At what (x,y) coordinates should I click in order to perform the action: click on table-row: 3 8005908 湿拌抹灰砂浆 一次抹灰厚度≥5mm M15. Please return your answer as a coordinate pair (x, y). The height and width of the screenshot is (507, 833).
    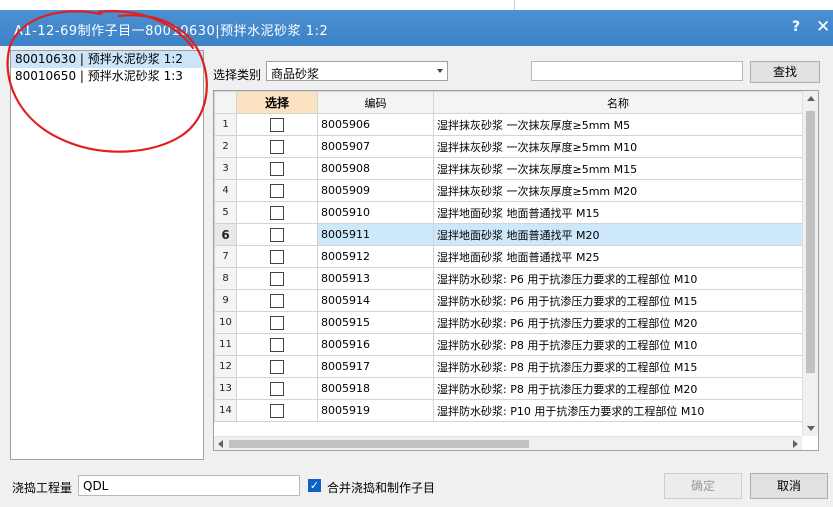
    Looking at the image, I should click on (508, 168).